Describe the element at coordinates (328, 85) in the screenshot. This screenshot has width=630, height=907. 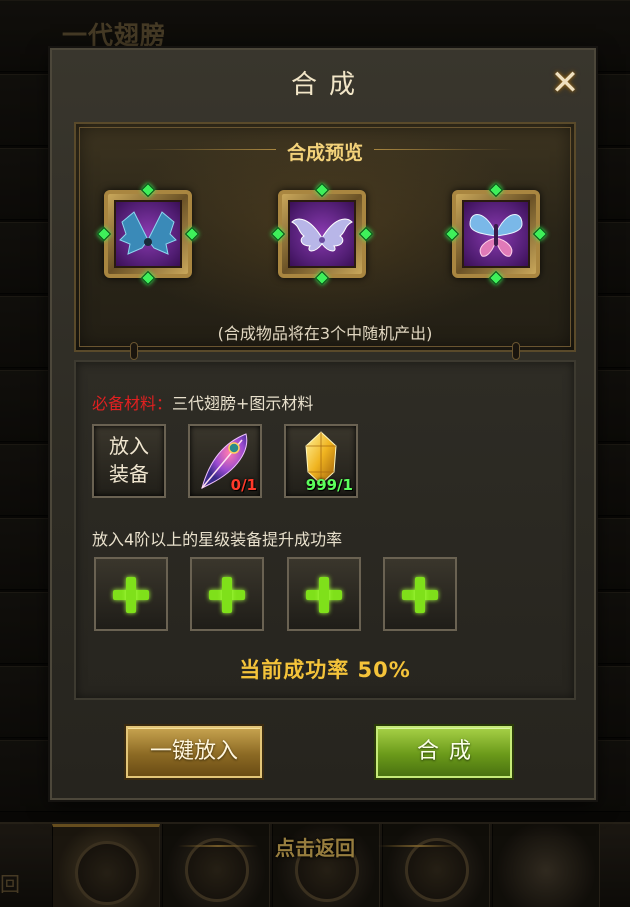
I see `dialog-title: 合成` at that location.